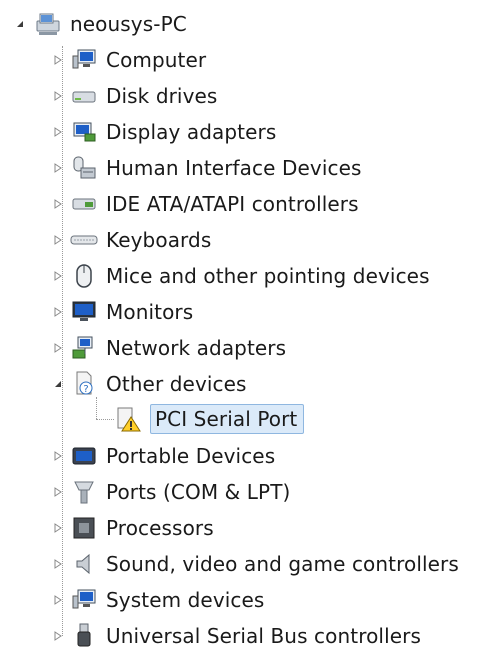 This screenshot has width=492, height=652. I want to click on keyboard-icon, so click(84, 240).